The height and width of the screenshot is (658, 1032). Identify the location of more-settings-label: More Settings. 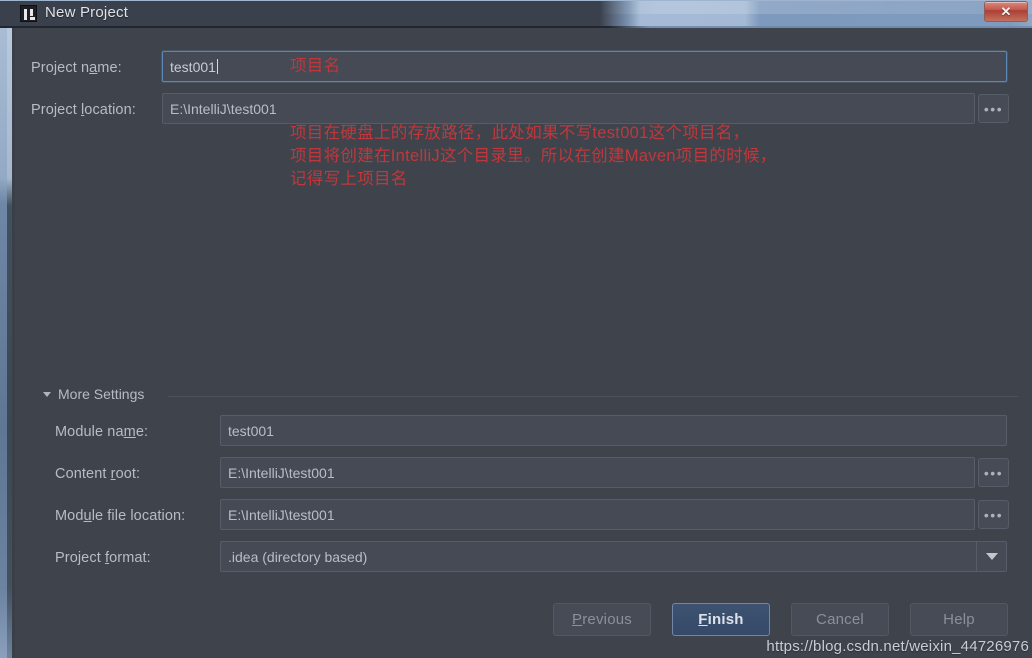
(101, 394).